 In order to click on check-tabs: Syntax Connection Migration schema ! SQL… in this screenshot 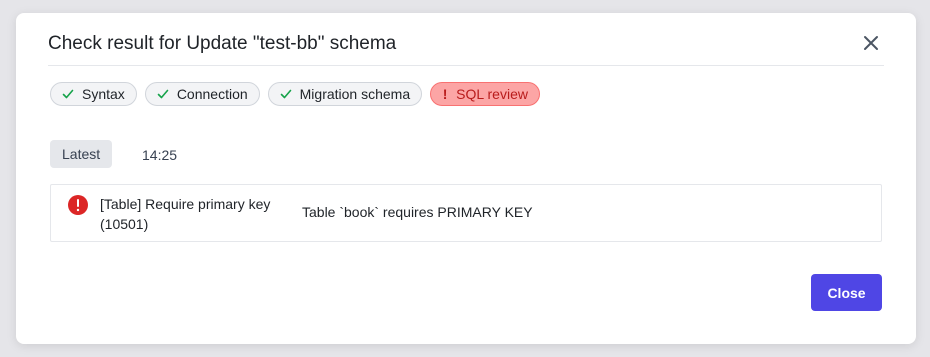, I will do `click(295, 94)`.